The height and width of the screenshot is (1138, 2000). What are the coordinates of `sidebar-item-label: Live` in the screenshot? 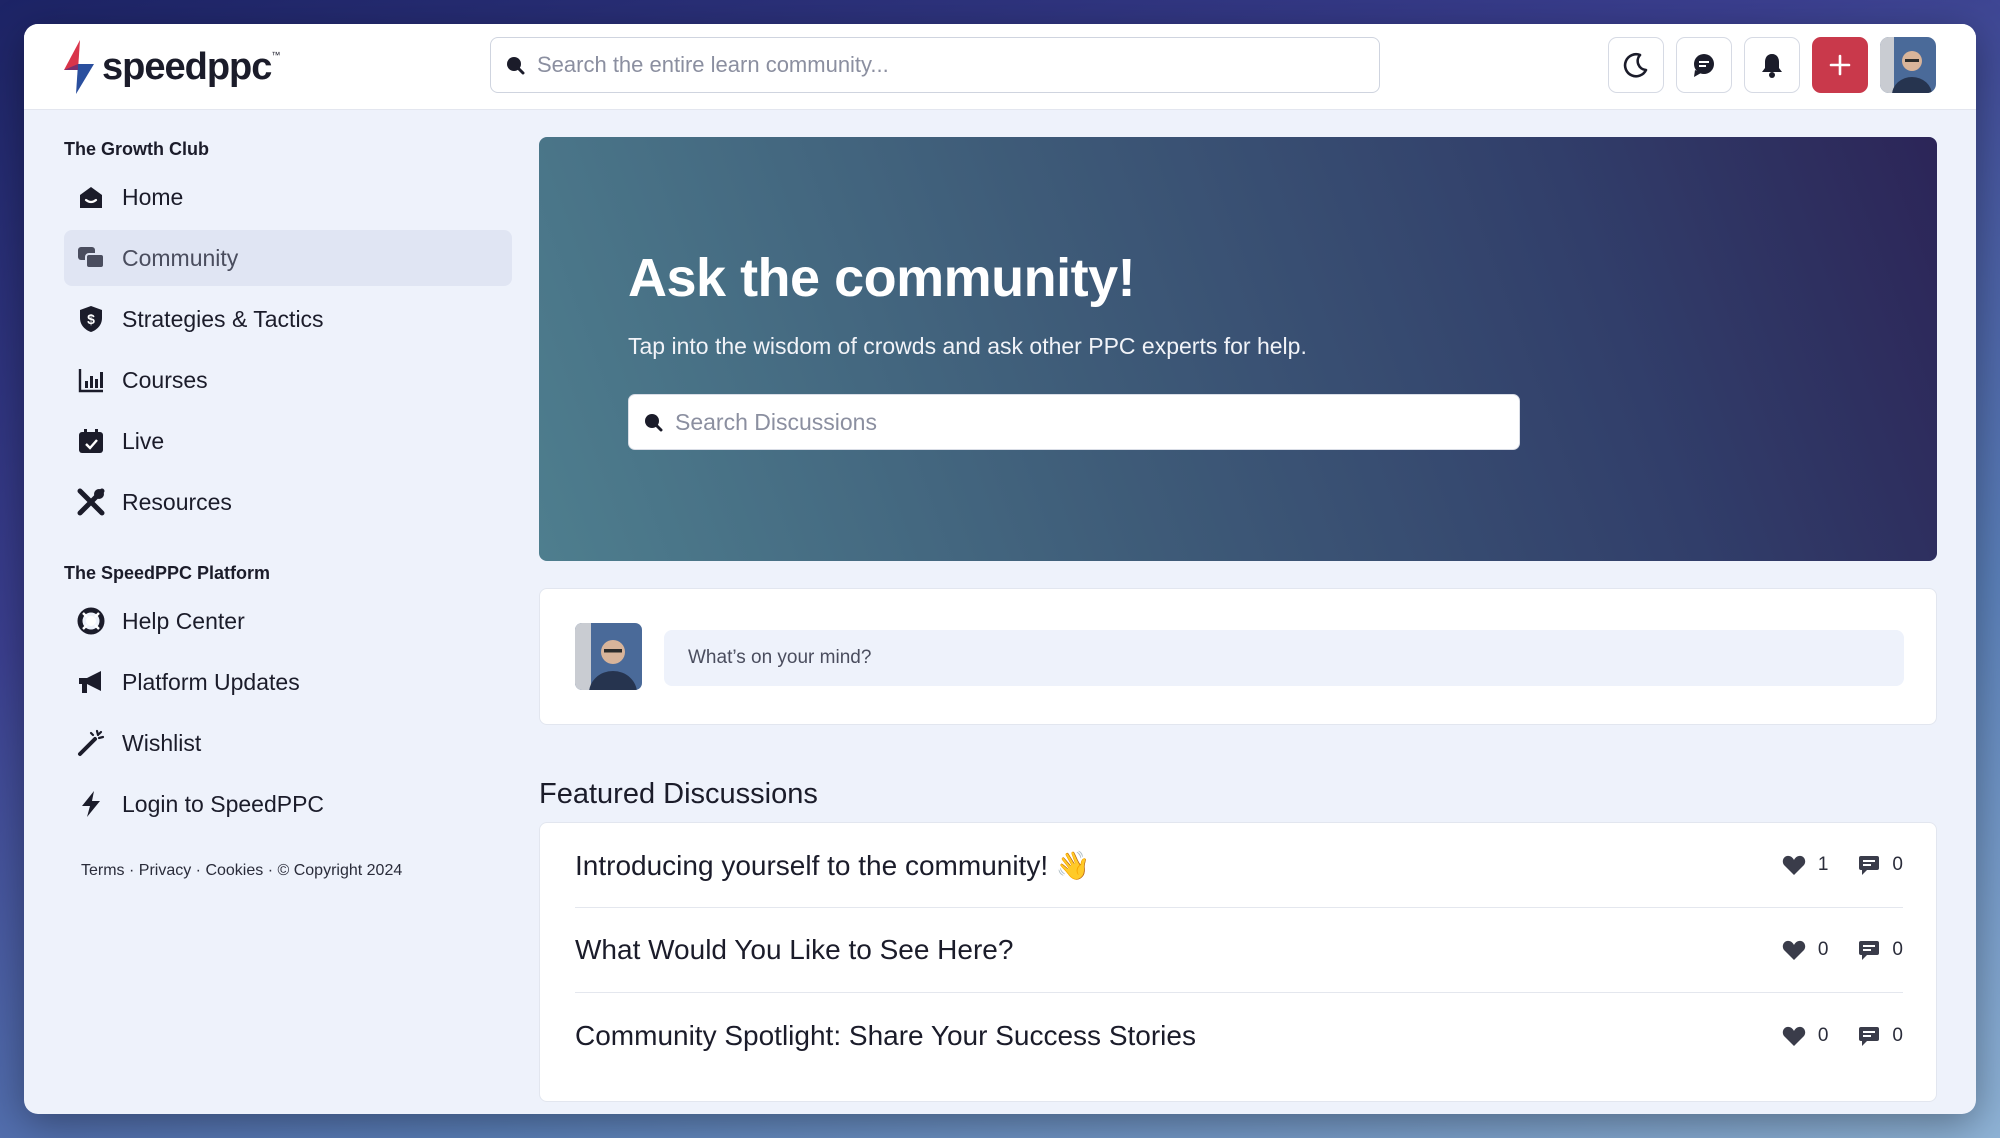 It's located at (143, 440).